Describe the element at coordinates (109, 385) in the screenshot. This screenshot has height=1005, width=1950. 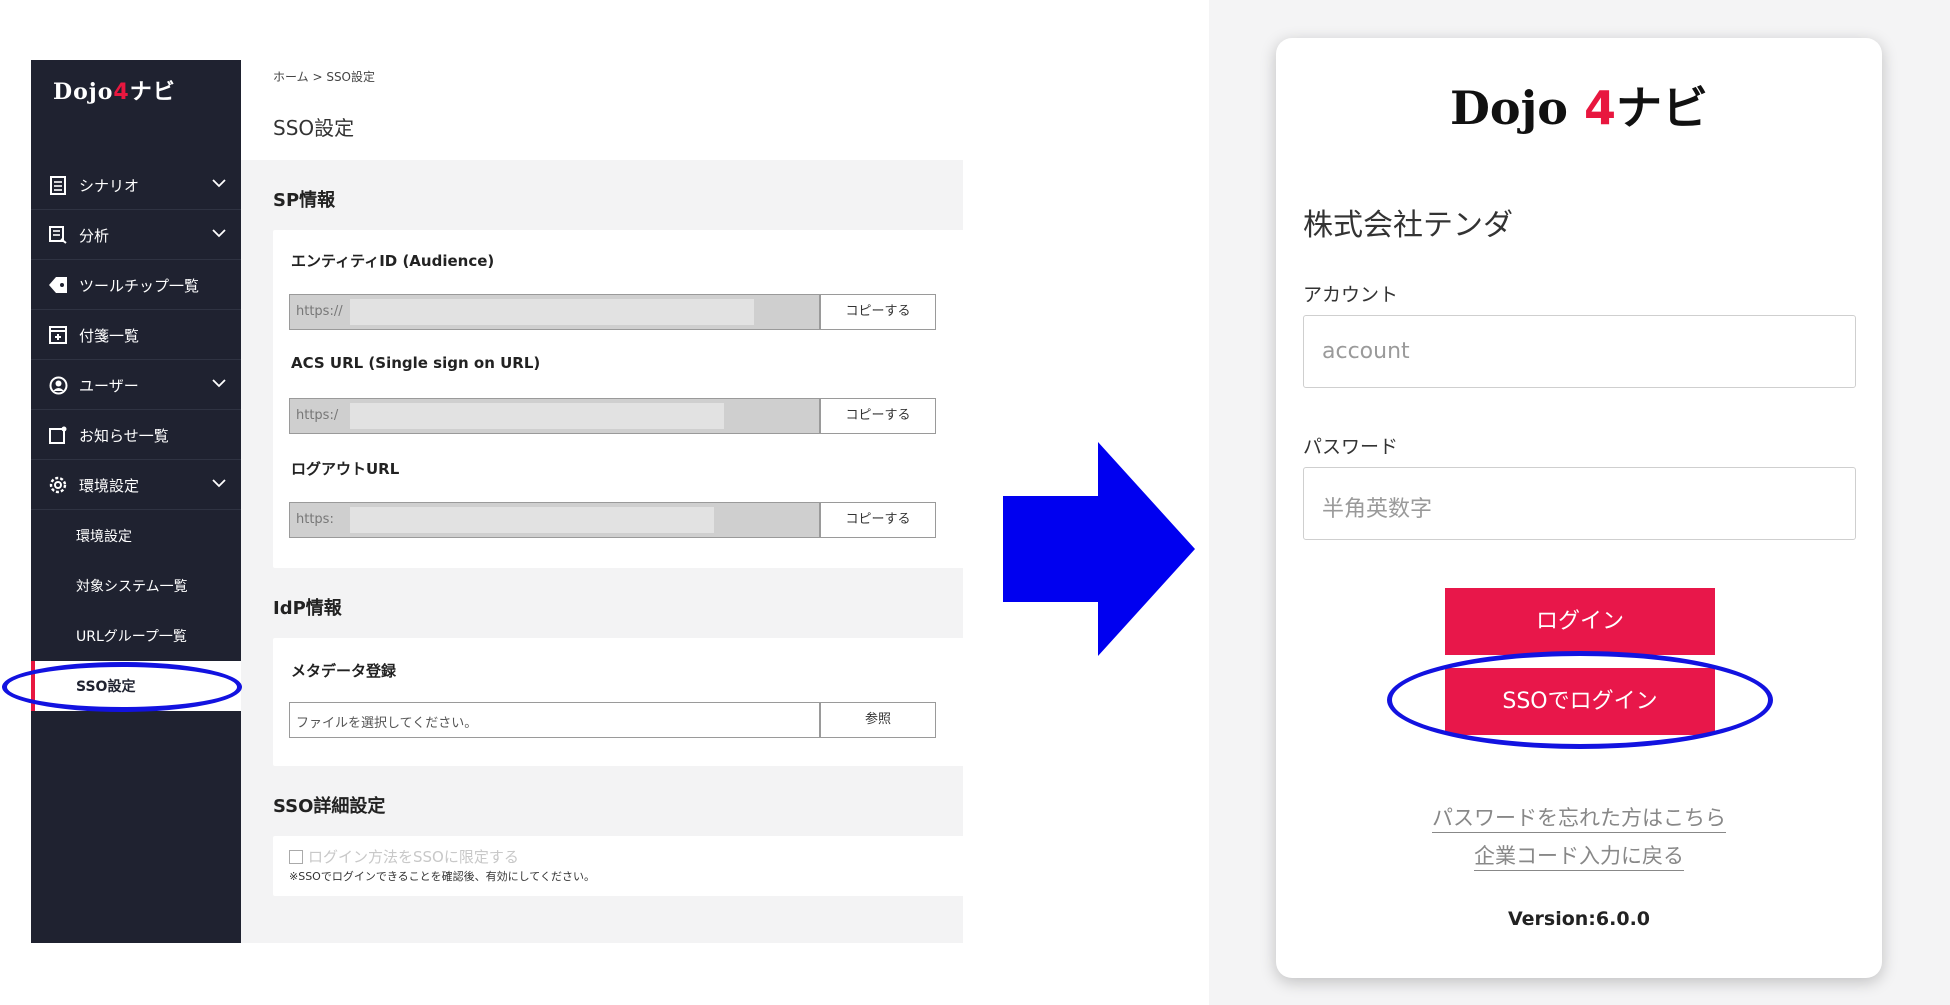
I see `sidebar-item-label: ユーザー` at that location.